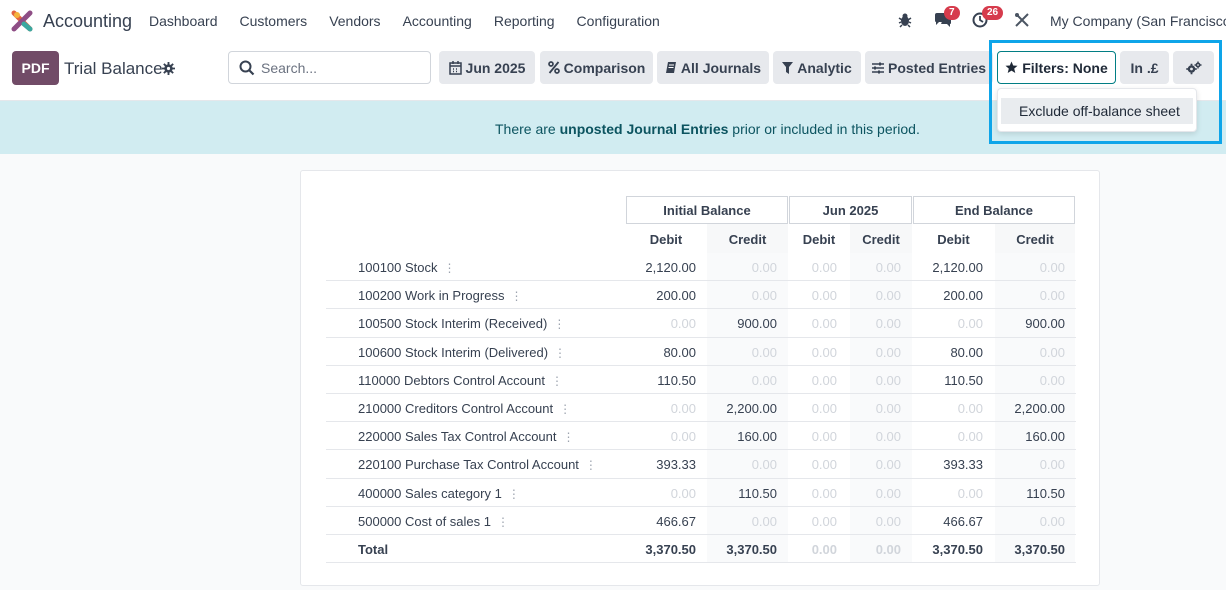 The image size is (1226, 590). I want to click on date-filter-button: Jun 2025, so click(487, 67).